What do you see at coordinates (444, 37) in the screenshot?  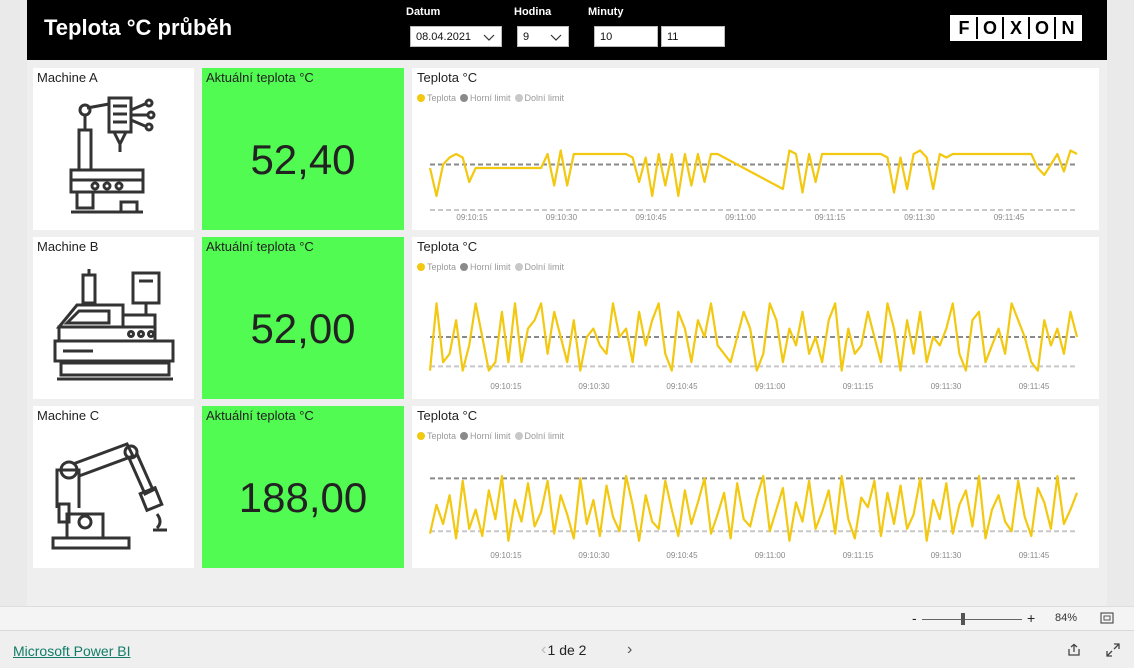 I see `date-value: 08.04.2021` at bounding box center [444, 37].